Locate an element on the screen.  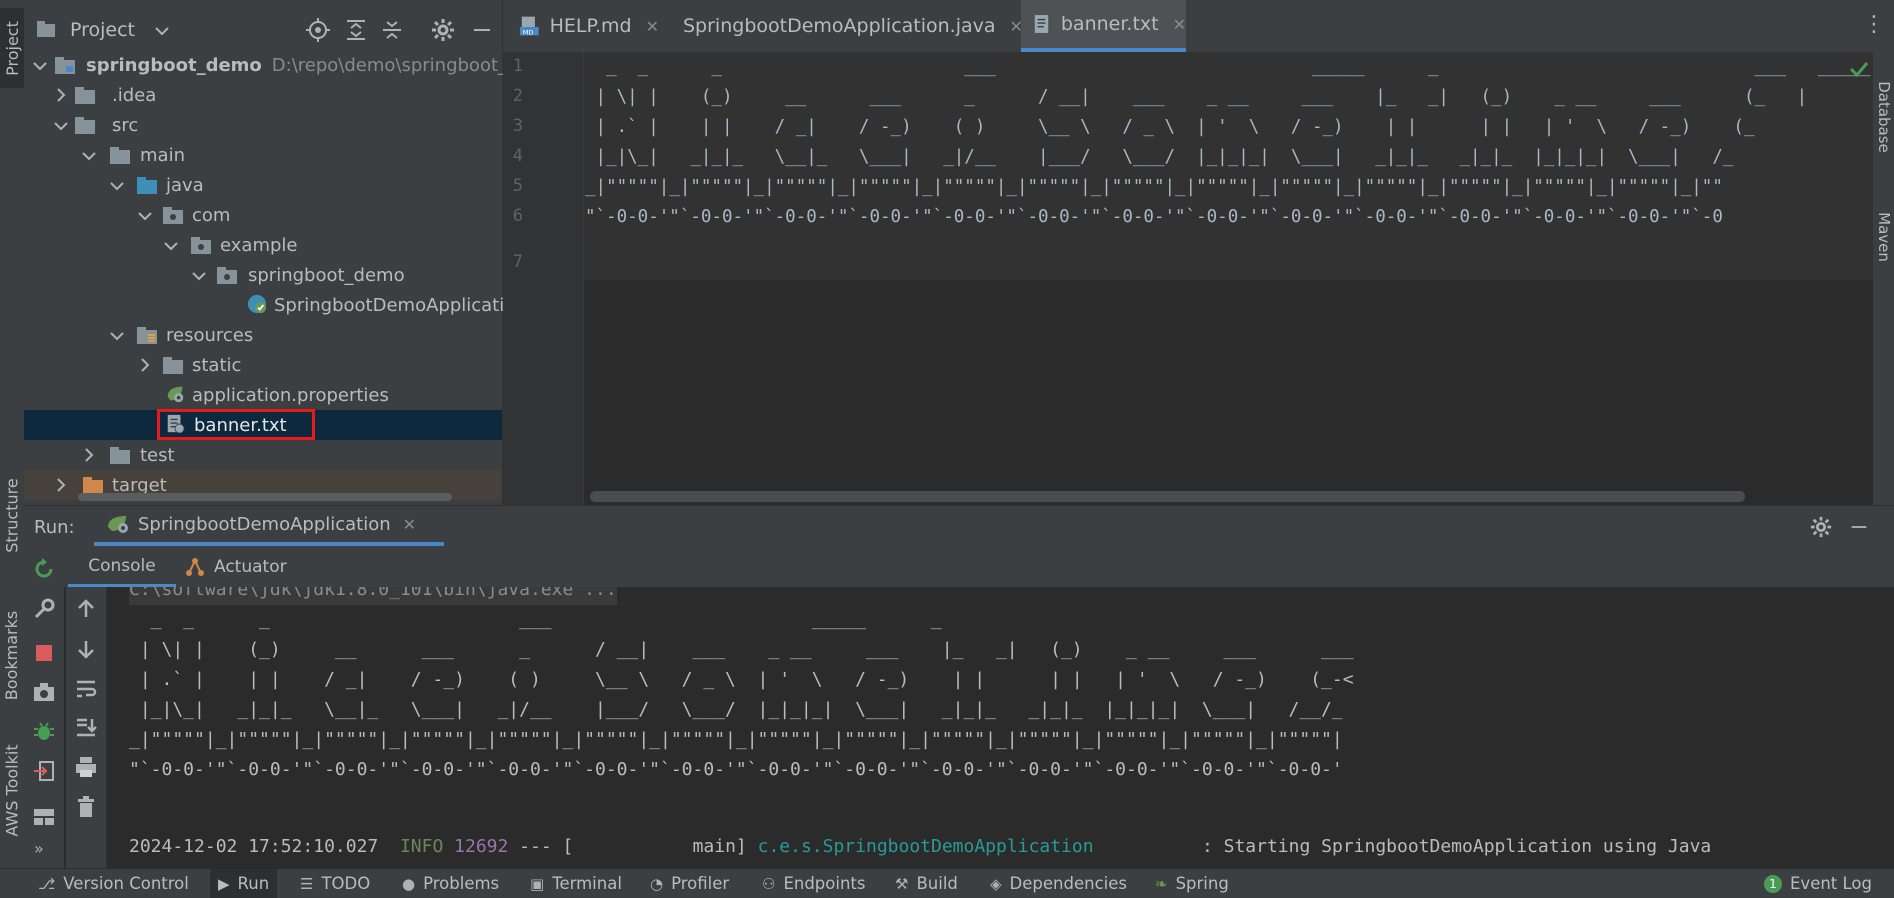
tab-springboot-demo-application-java: SpringbootDemoApplication.java ✕ is located at coordinates (843, 26).